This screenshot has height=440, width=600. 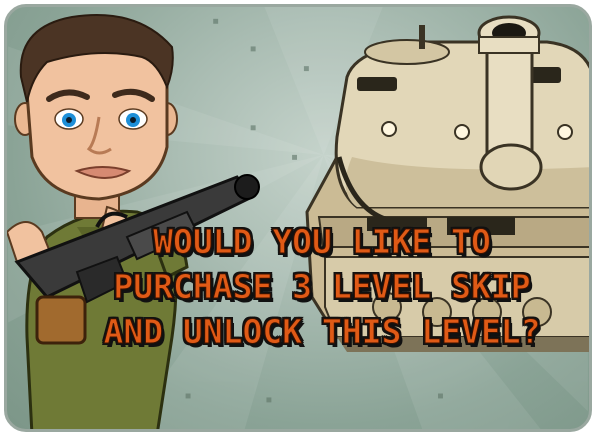 I want to click on prompt-line-1: WOULD YOU LIKE TO, so click(x=322, y=242).